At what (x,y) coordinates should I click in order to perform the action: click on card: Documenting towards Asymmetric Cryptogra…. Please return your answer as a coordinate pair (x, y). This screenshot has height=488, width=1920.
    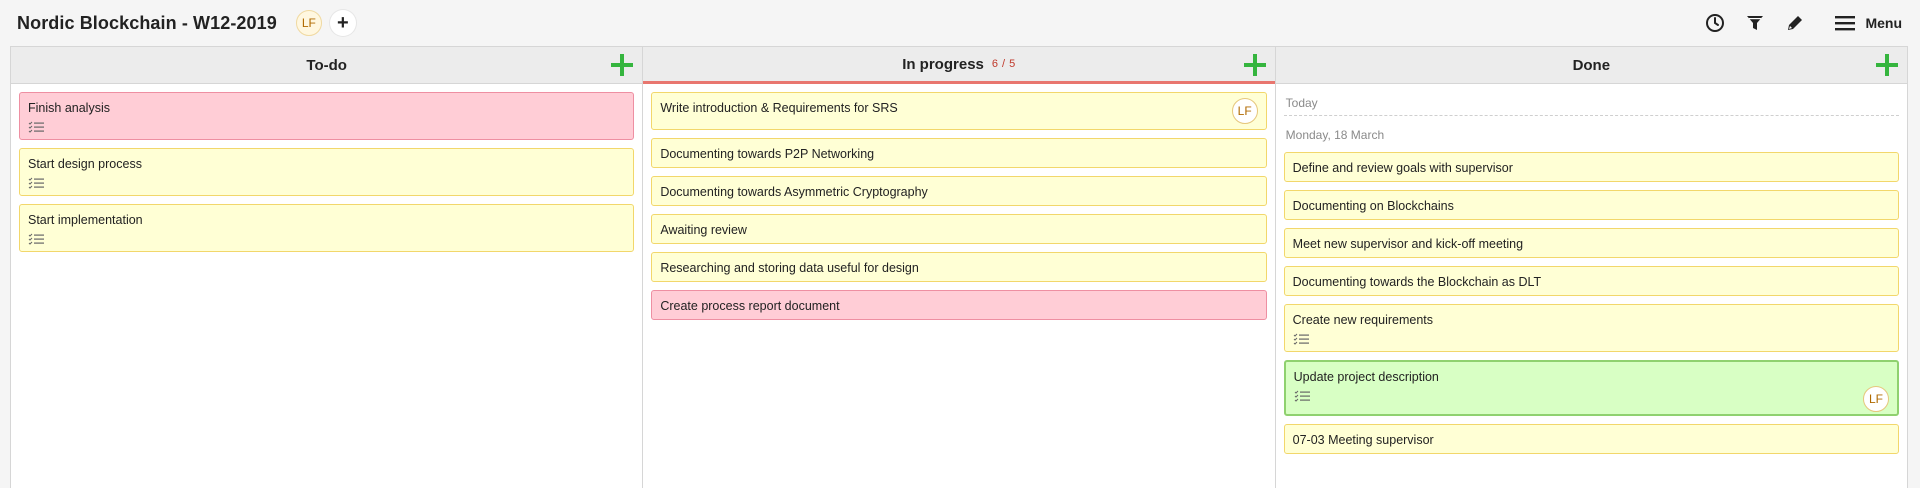
    Looking at the image, I should click on (959, 191).